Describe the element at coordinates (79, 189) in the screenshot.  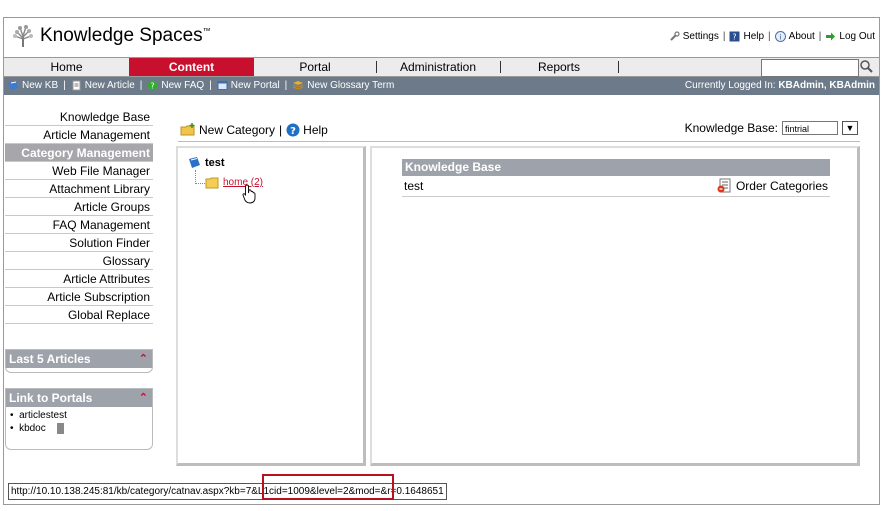
I see `sidebar-item-attachment-library: Attachment Library` at that location.